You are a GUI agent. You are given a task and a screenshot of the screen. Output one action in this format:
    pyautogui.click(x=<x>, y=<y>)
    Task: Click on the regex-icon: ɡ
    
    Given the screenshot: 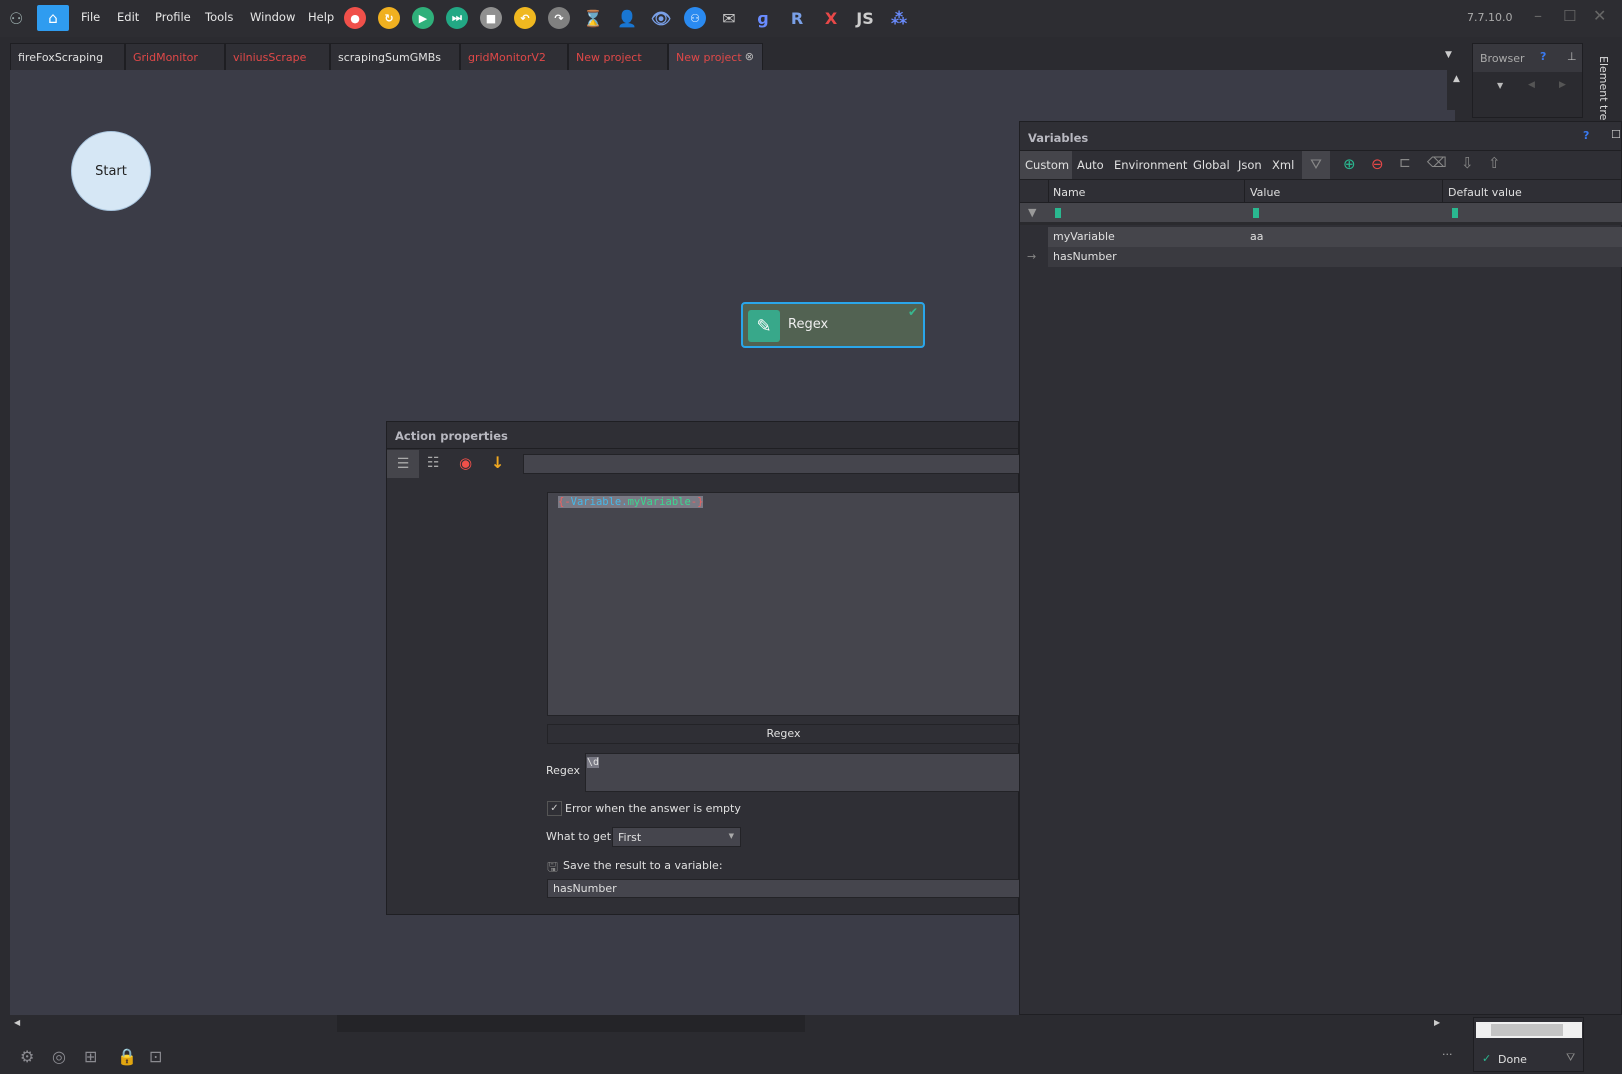 What is the action you would take?
    pyautogui.click(x=763, y=18)
    